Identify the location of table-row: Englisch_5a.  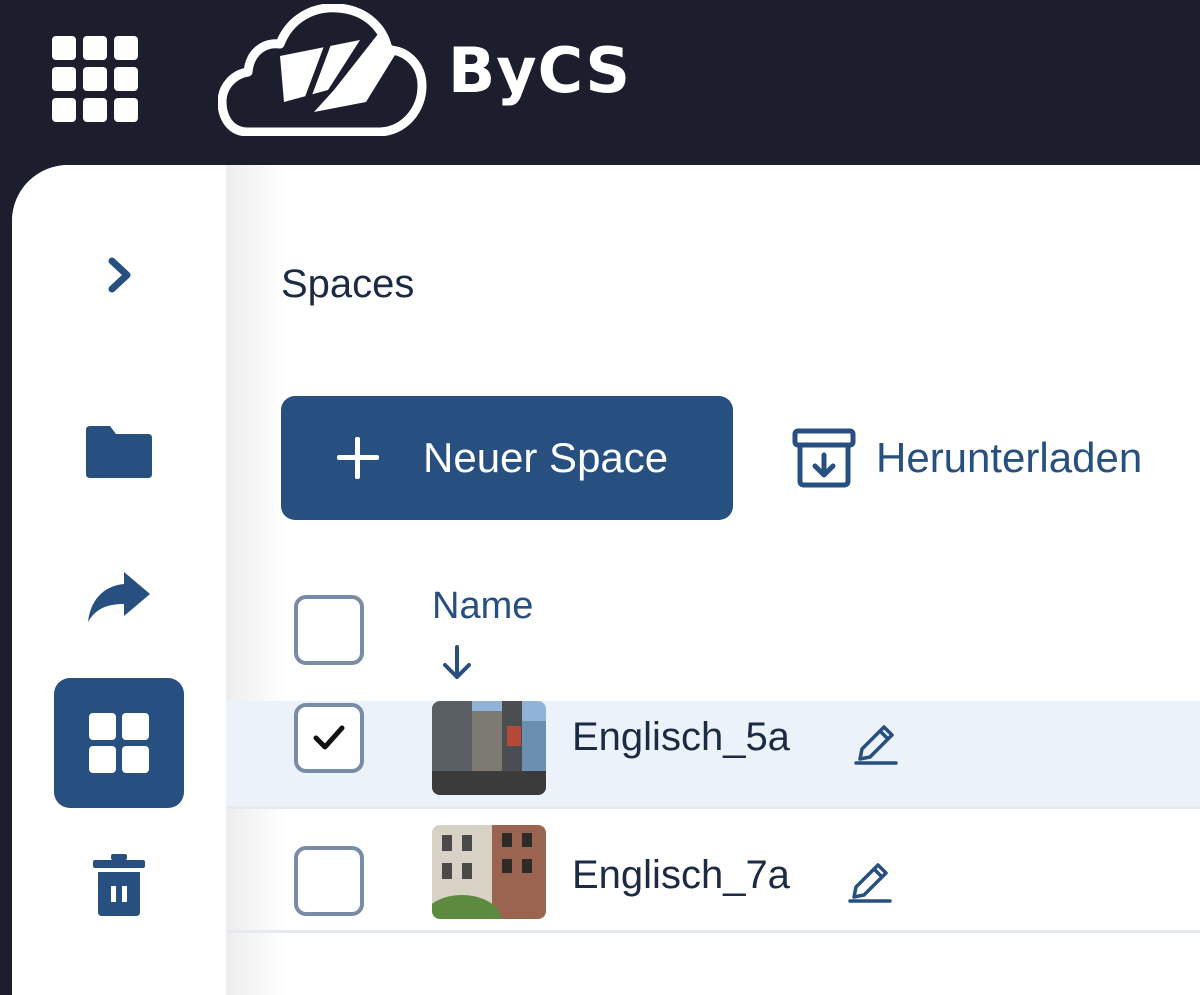
(713, 755).